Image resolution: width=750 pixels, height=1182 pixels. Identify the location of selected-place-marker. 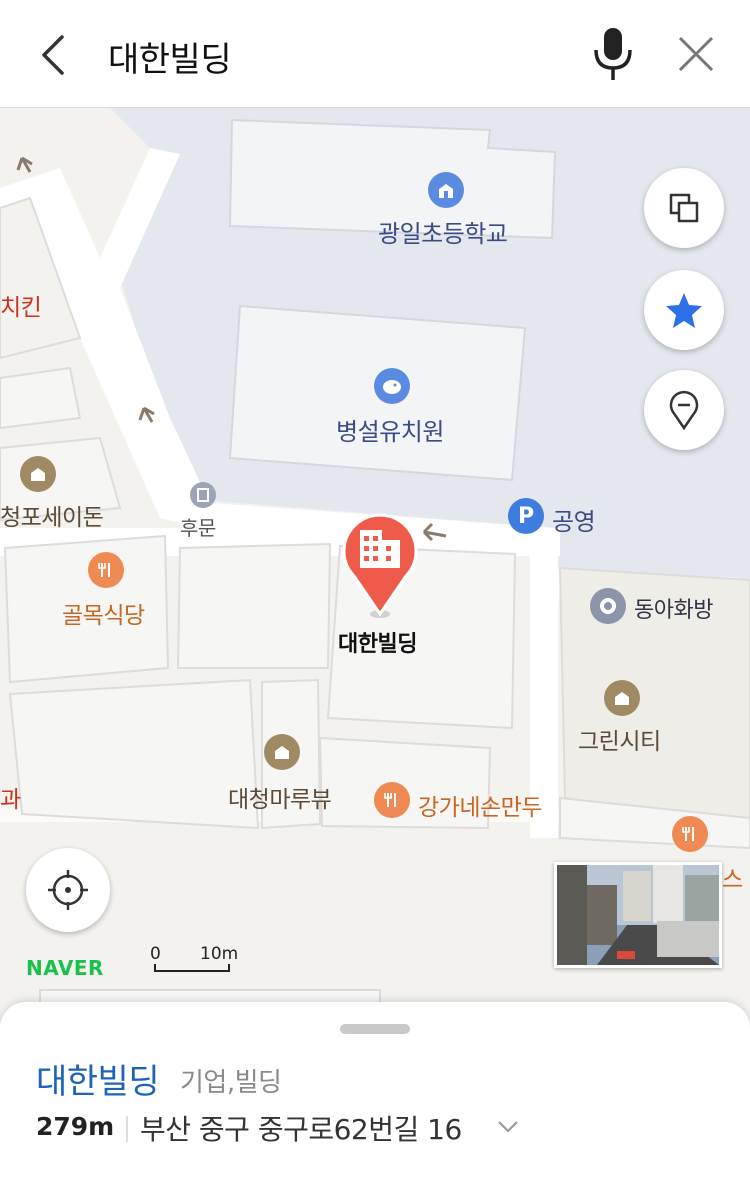
(380, 565).